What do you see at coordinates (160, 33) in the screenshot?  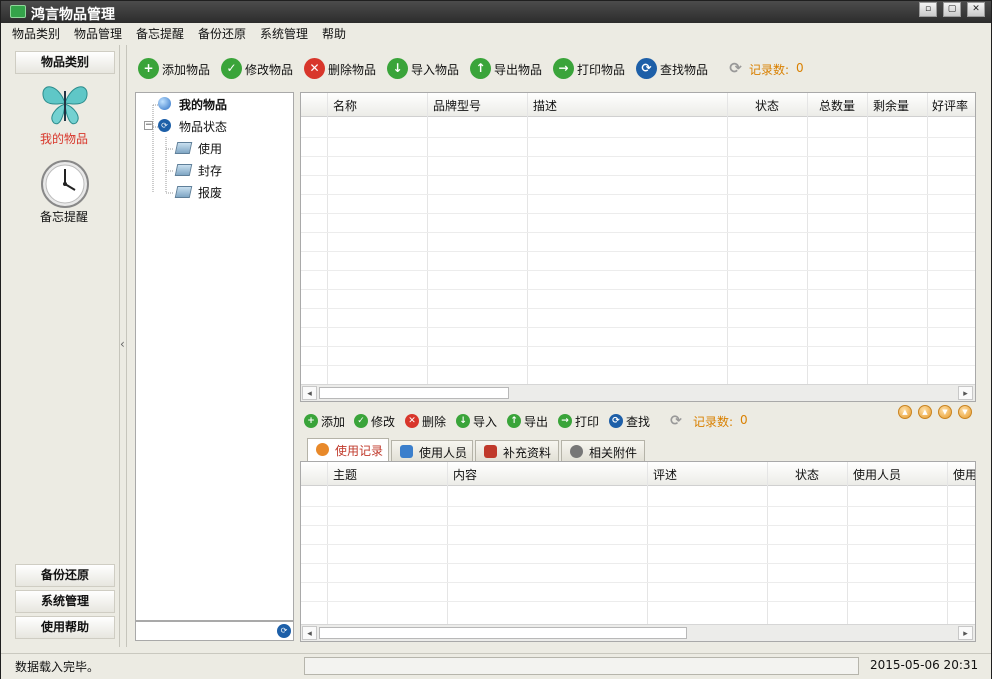 I see `menu-item-reminder: 备忘提醒` at bounding box center [160, 33].